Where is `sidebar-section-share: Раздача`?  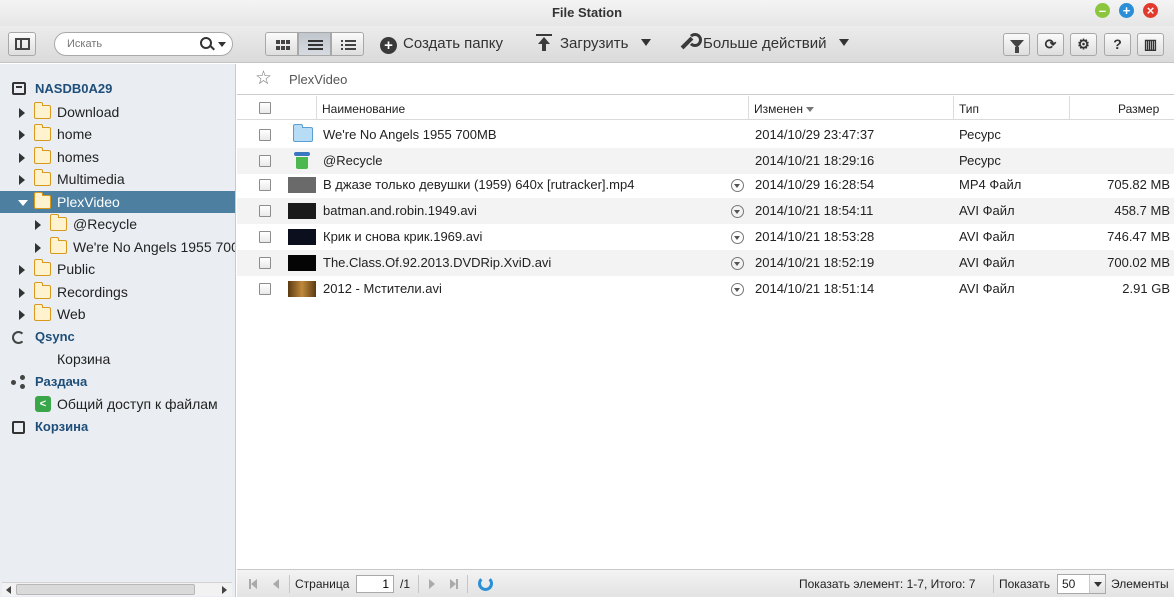 sidebar-section-share: Раздача is located at coordinates (117, 382).